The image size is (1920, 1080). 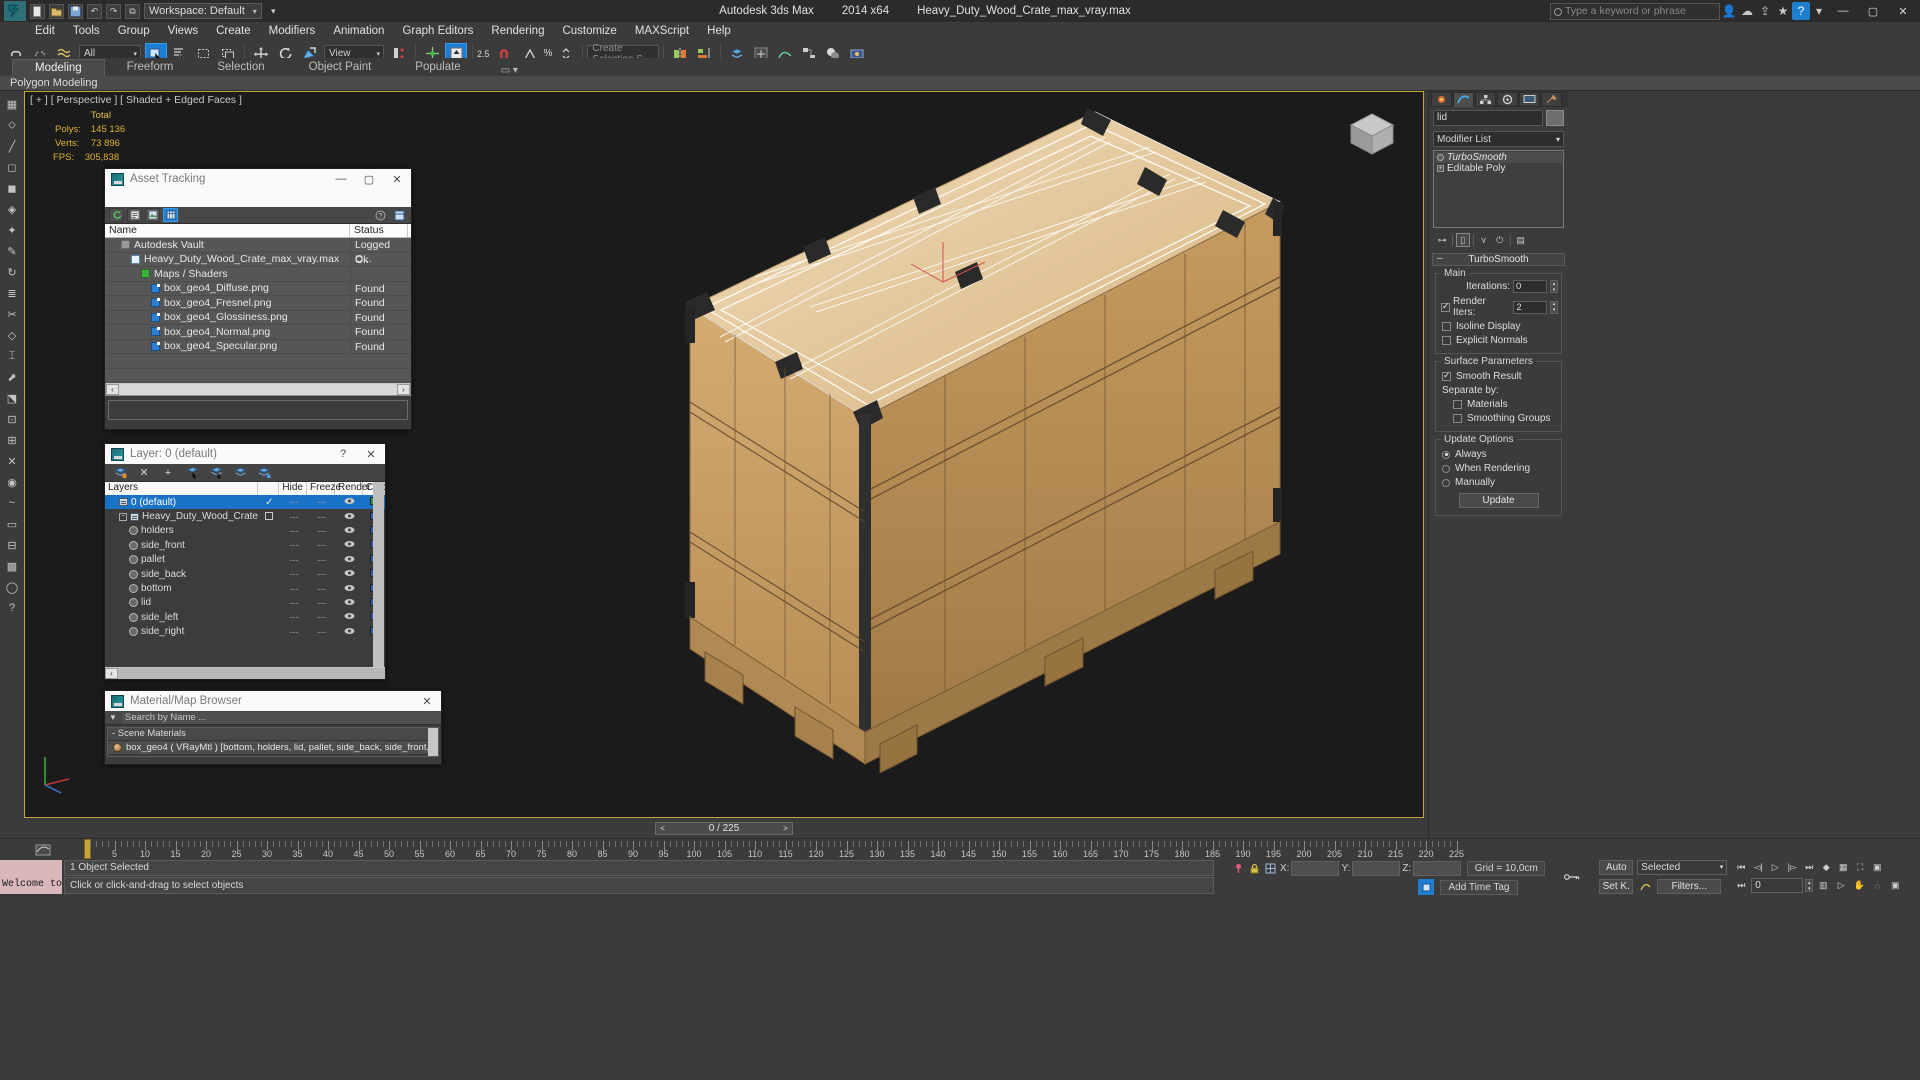 I want to click on menu-item-create: Create, so click(x=233, y=31).